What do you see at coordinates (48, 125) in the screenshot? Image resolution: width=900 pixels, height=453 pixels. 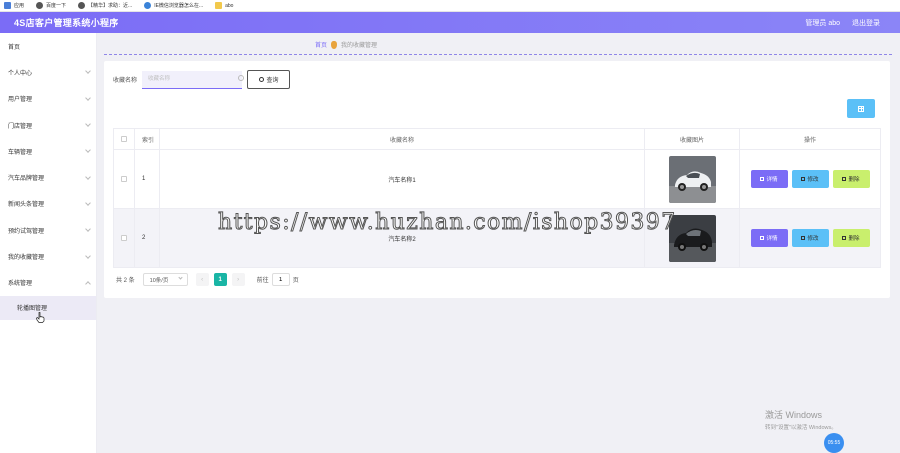 I see `sidebar-item-stores: 门店管理` at bounding box center [48, 125].